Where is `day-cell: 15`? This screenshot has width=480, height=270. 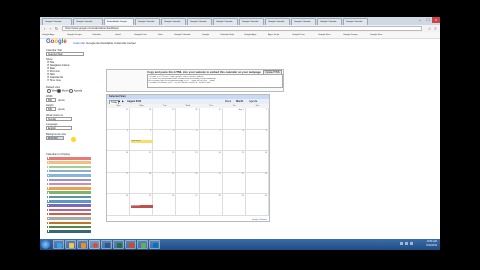 day-cell: 15 is located at coordinates (234, 162).